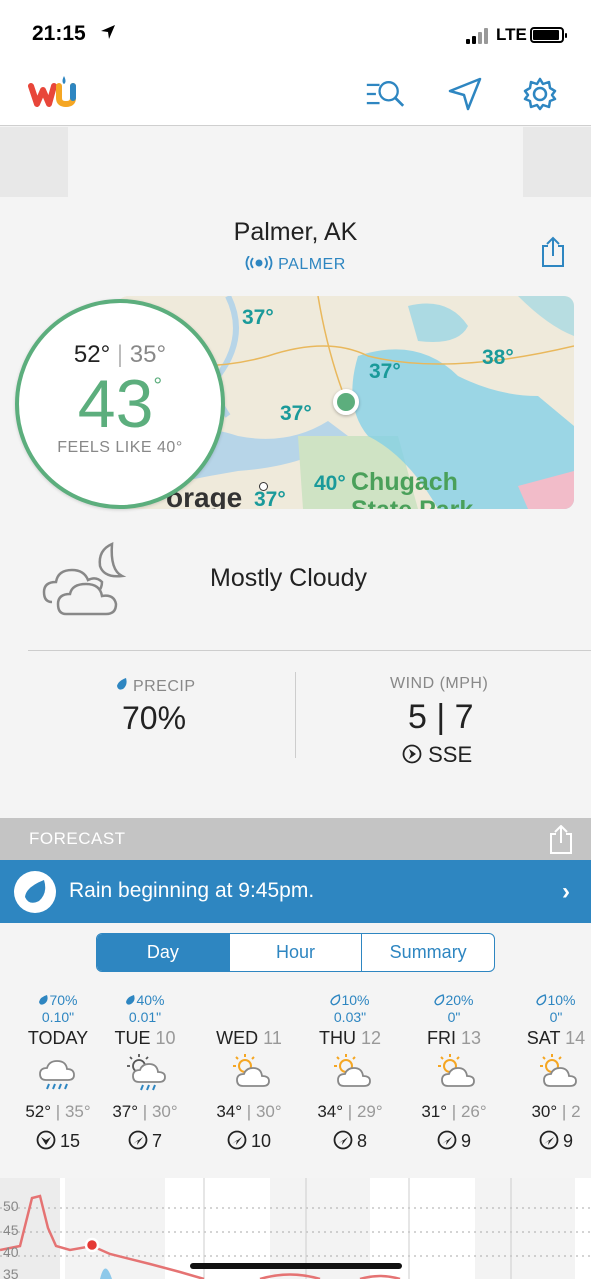 The height and width of the screenshot is (1279, 591). What do you see at coordinates (54, 96) in the screenshot?
I see `wu-logo` at bounding box center [54, 96].